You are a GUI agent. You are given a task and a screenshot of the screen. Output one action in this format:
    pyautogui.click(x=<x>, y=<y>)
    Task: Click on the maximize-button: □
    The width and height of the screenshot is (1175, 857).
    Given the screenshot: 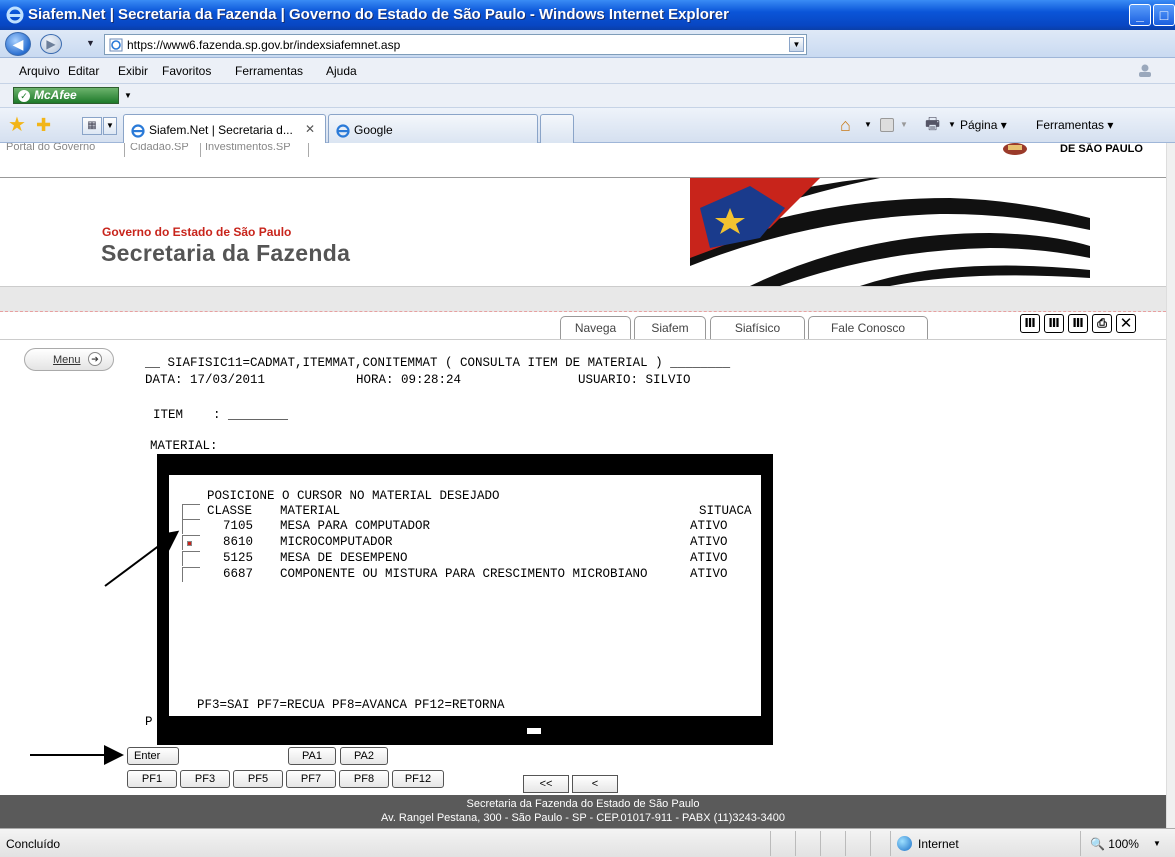 What is the action you would take?
    pyautogui.click(x=1164, y=15)
    